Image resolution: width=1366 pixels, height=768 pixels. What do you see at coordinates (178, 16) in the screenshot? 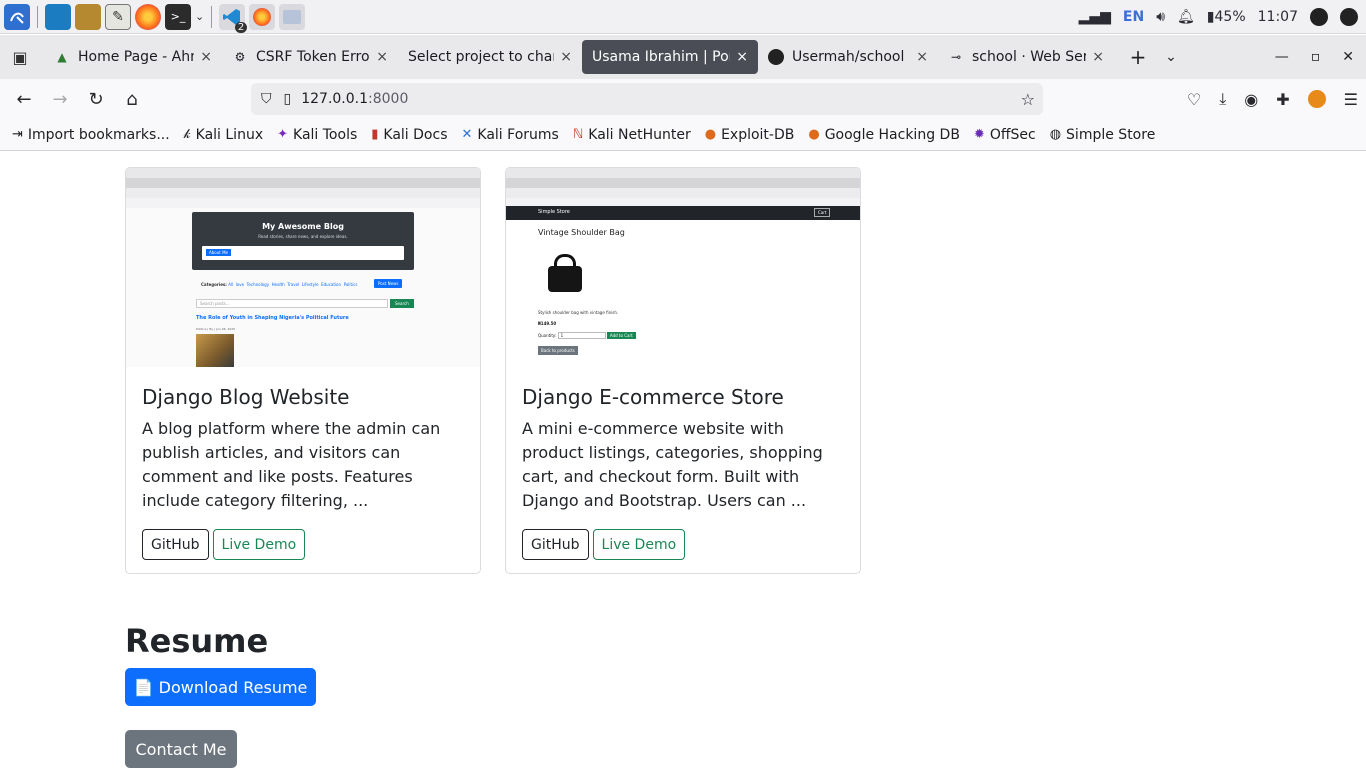
I see `terminal-icon: >_` at bounding box center [178, 16].